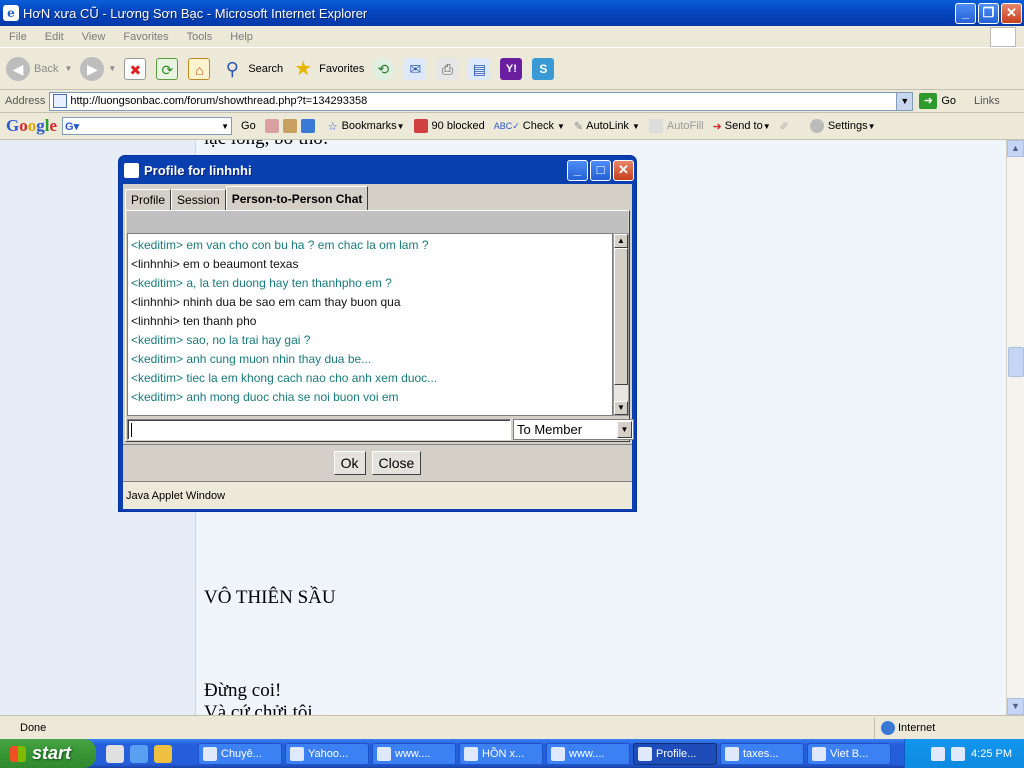 The image size is (1024, 768). What do you see at coordinates (573, 429) in the screenshot?
I see `recipient-select: To Member ▼` at bounding box center [573, 429].